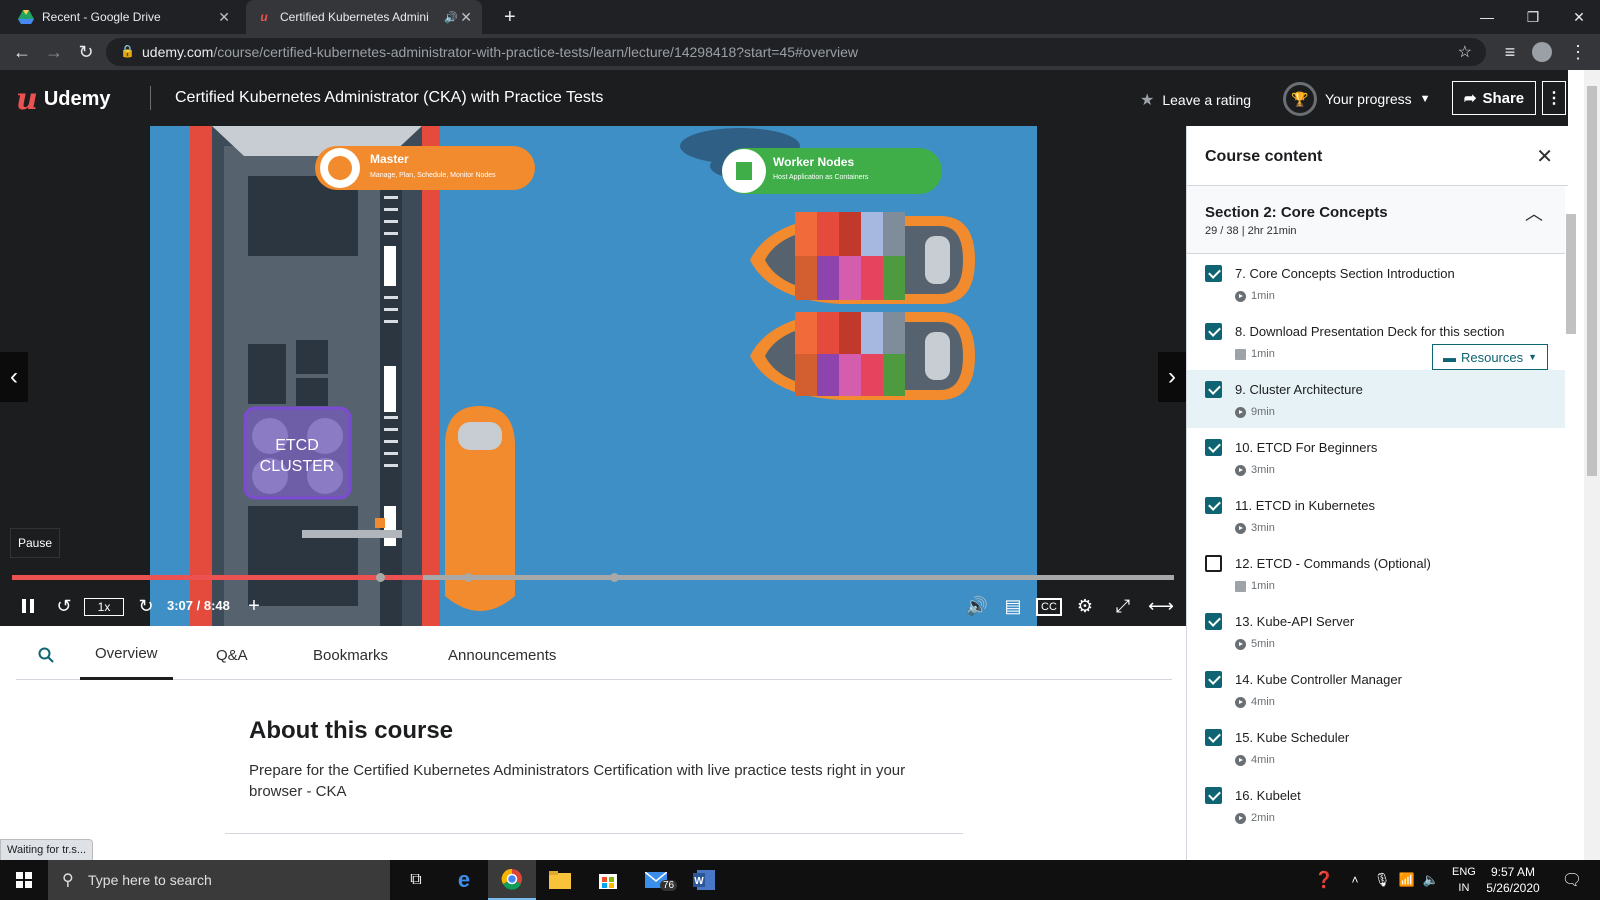 Image resolution: width=1600 pixels, height=900 pixels. What do you see at coordinates (104, 607) in the screenshot?
I see `playback-rate-button: 1x` at bounding box center [104, 607].